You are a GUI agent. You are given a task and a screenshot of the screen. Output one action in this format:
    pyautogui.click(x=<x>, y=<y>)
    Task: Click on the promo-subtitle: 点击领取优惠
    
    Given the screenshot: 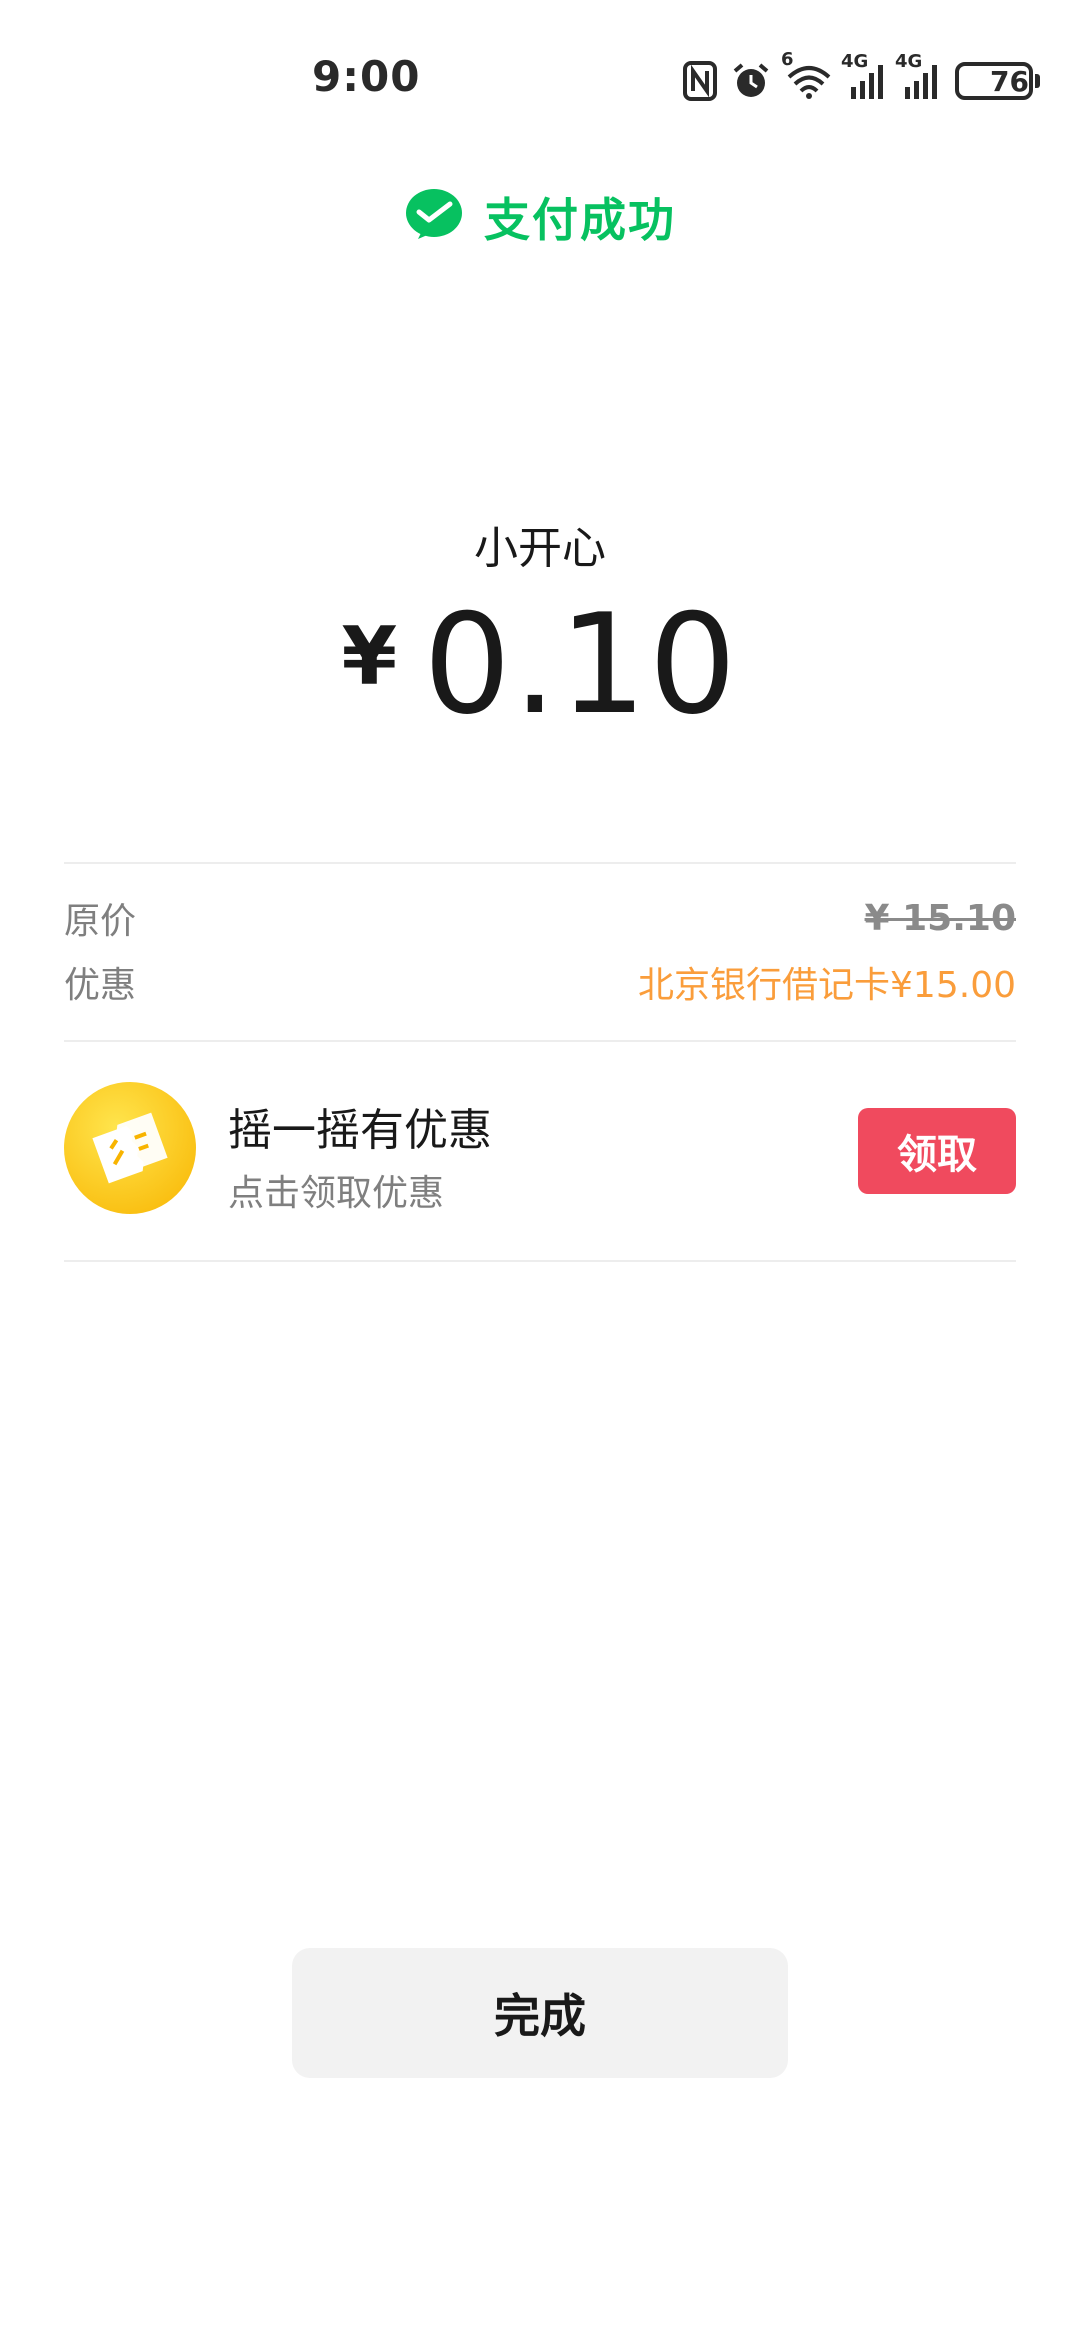 What is the action you would take?
    pyautogui.click(x=336, y=1193)
    